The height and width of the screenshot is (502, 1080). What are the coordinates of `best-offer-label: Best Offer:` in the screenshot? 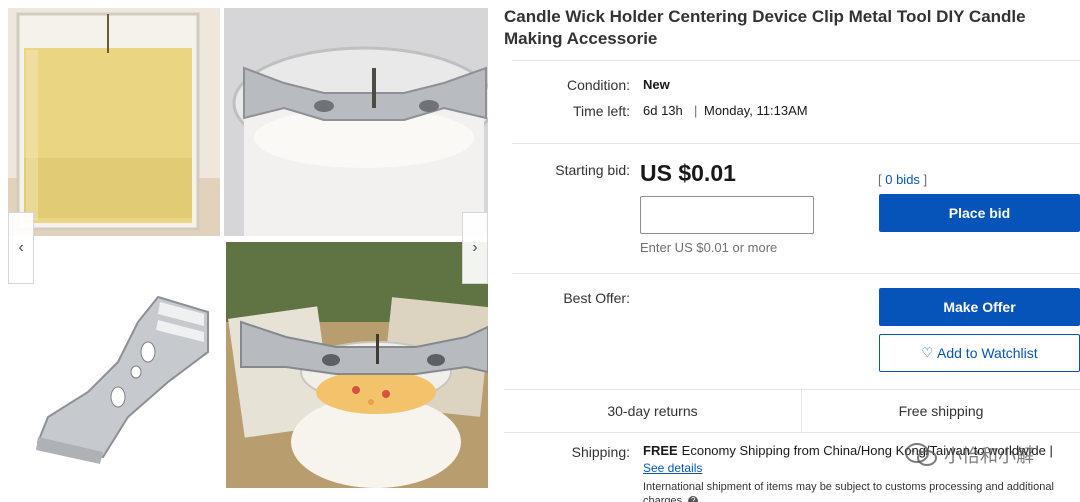 It's located at (596, 298).